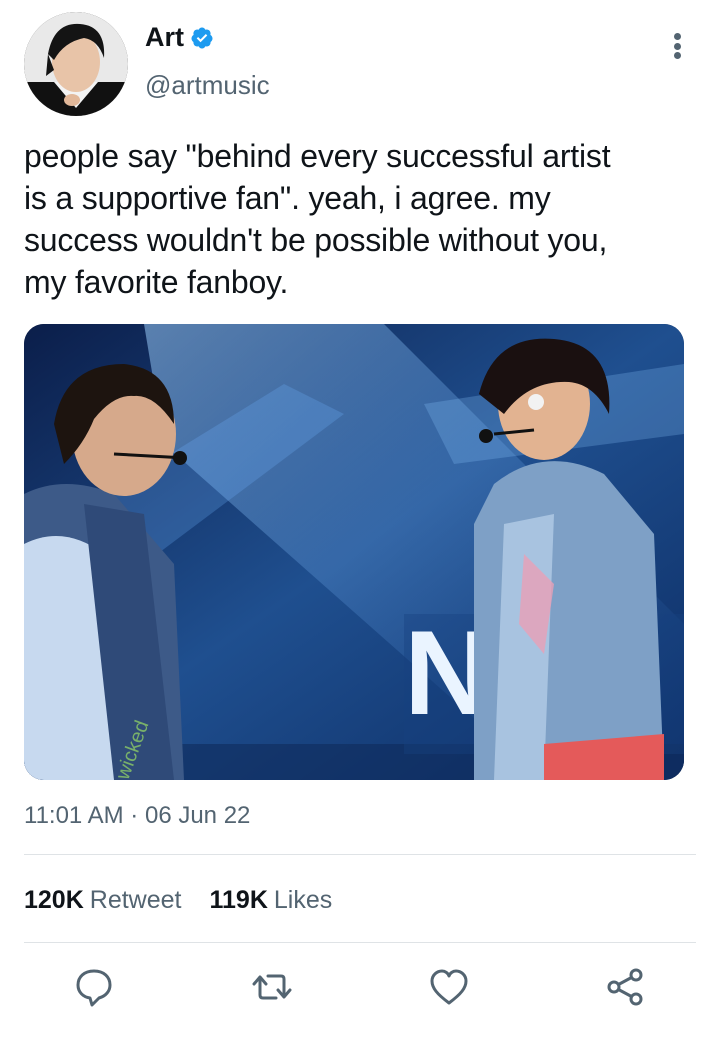  Describe the element at coordinates (449, 987) in the screenshot. I see `like-icon` at that location.